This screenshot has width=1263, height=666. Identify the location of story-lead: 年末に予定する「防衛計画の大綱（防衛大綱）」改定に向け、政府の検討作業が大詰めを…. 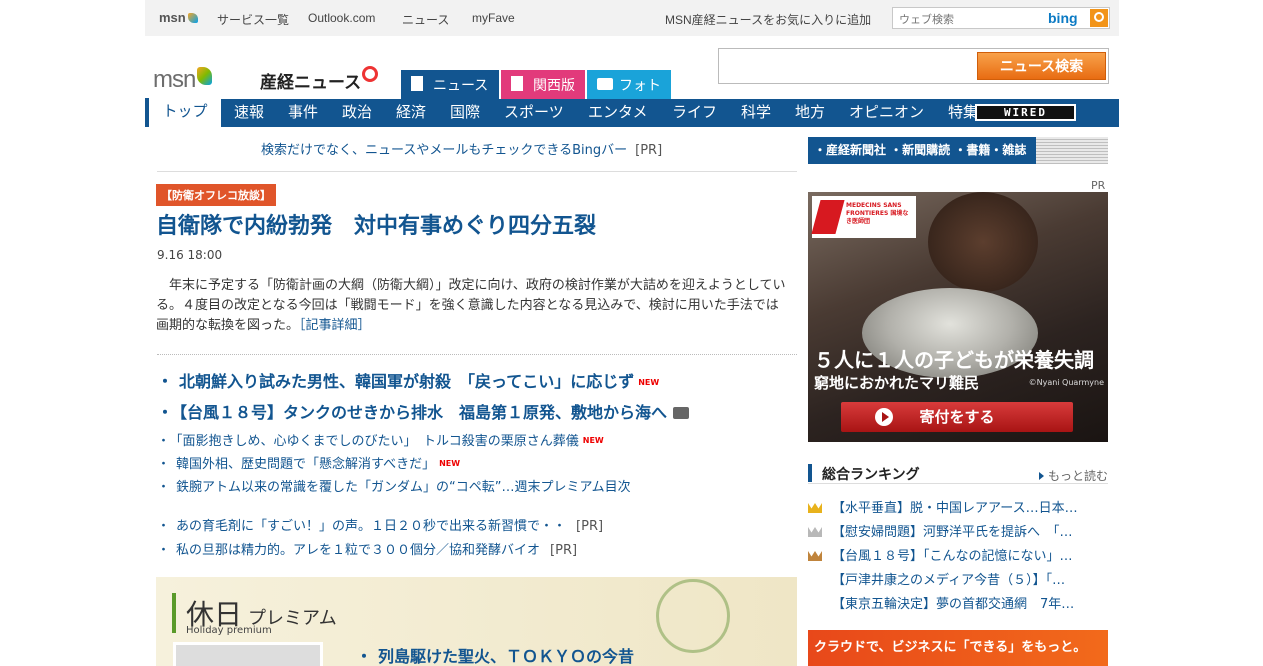
(471, 305).